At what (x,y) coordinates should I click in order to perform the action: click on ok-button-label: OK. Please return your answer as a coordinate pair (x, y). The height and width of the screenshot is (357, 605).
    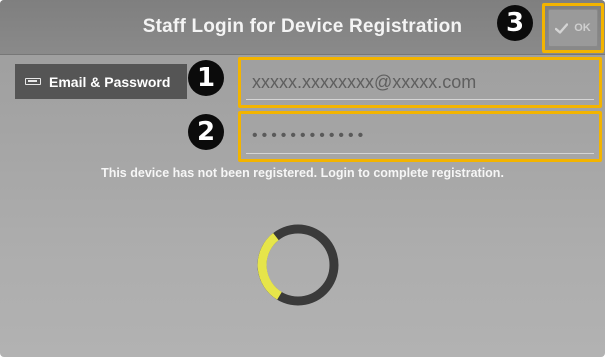
    Looking at the image, I should click on (582, 28).